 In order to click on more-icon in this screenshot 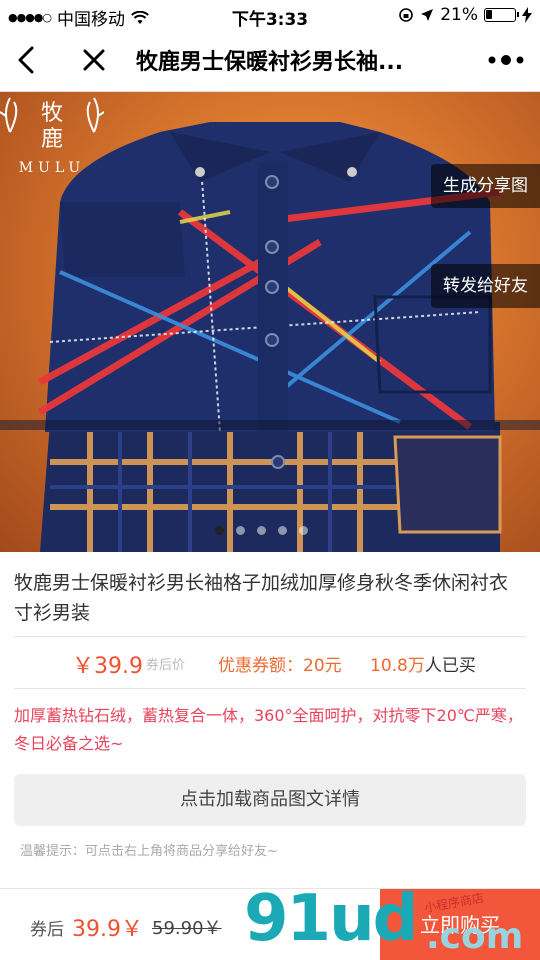, I will do `click(506, 60)`.